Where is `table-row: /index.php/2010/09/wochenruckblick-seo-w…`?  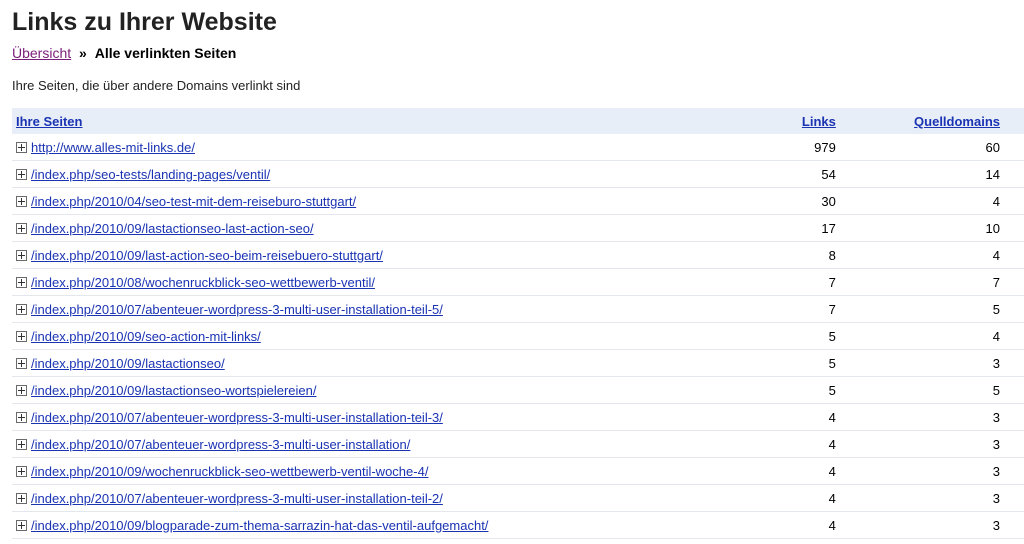 table-row: /index.php/2010/09/wochenruckblick-seo-w… is located at coordinates (518, 471).